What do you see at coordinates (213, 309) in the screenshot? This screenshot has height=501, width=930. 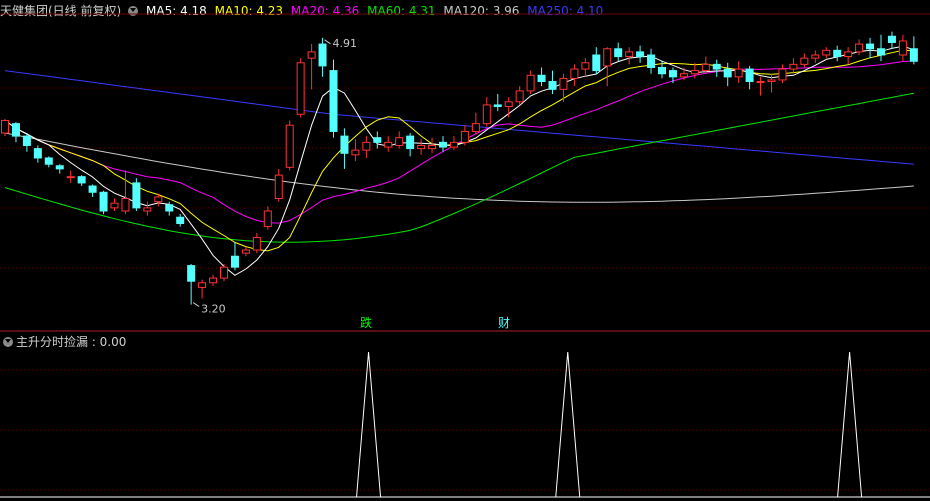 I see `price-annotation: 3.20` at bounding box center [213, 309].